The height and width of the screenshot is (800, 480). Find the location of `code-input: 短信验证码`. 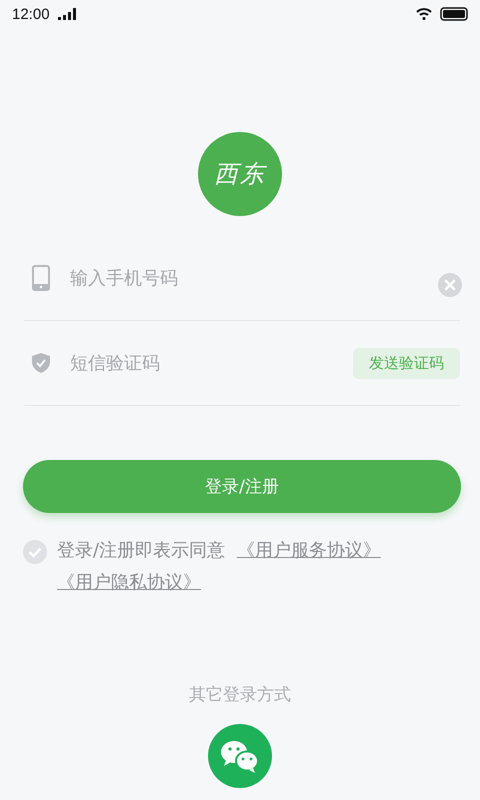

code-input: 短信验证码 is located at coordinates (201, 363).